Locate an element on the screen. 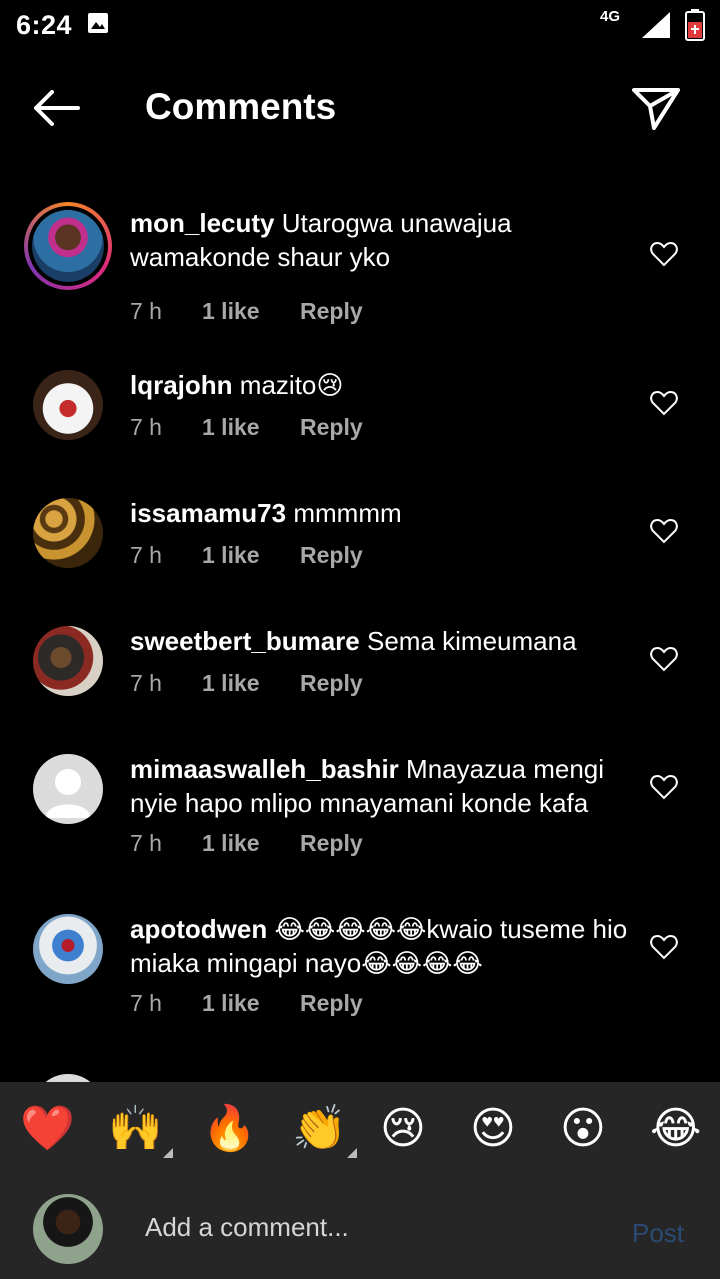 Image resolution: width=720 pixels, height=1279 pixels. comment-username: sweetbert_bumare is located at coordinates (245, 641).